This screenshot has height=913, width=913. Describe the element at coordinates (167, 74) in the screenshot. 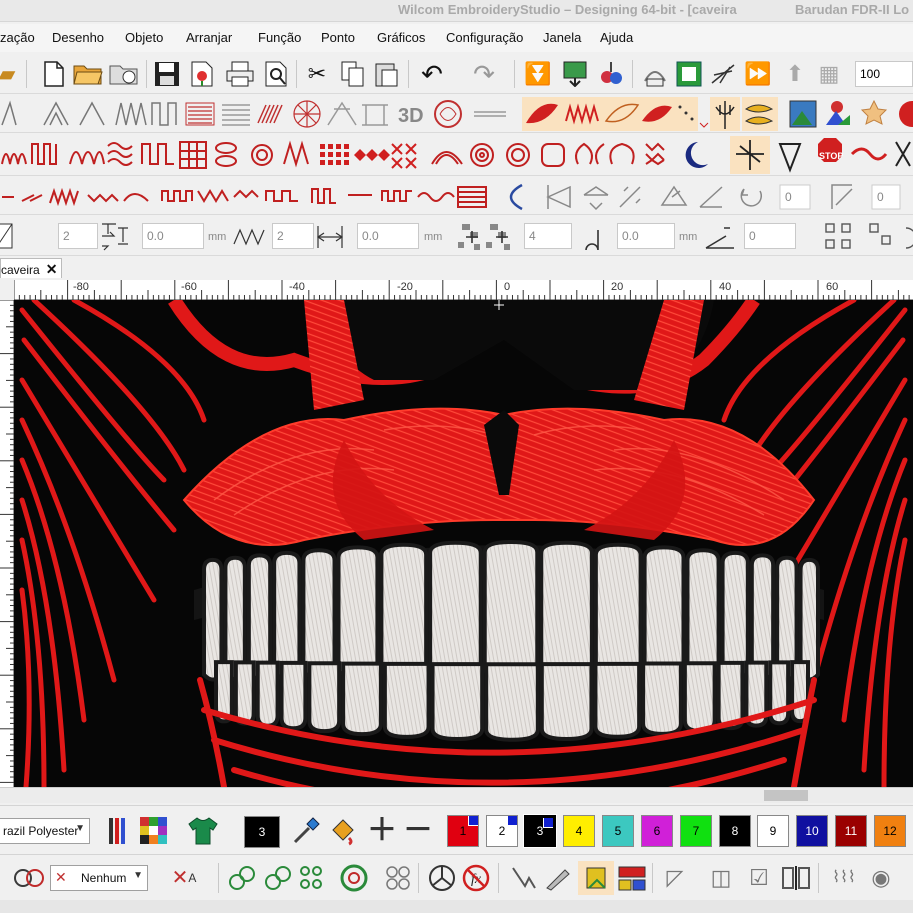

I see `save-icon` at that location.